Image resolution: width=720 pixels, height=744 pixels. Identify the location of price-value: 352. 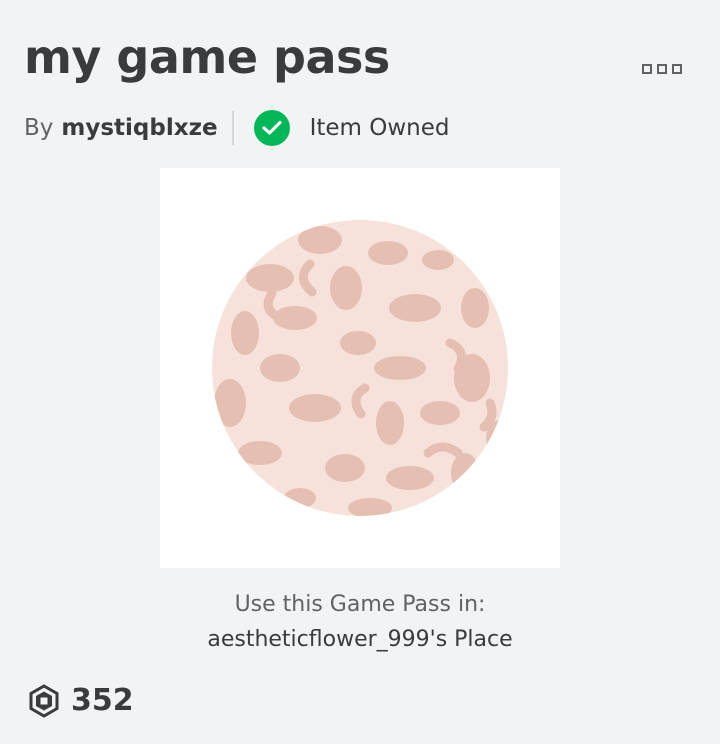
(102, 700).